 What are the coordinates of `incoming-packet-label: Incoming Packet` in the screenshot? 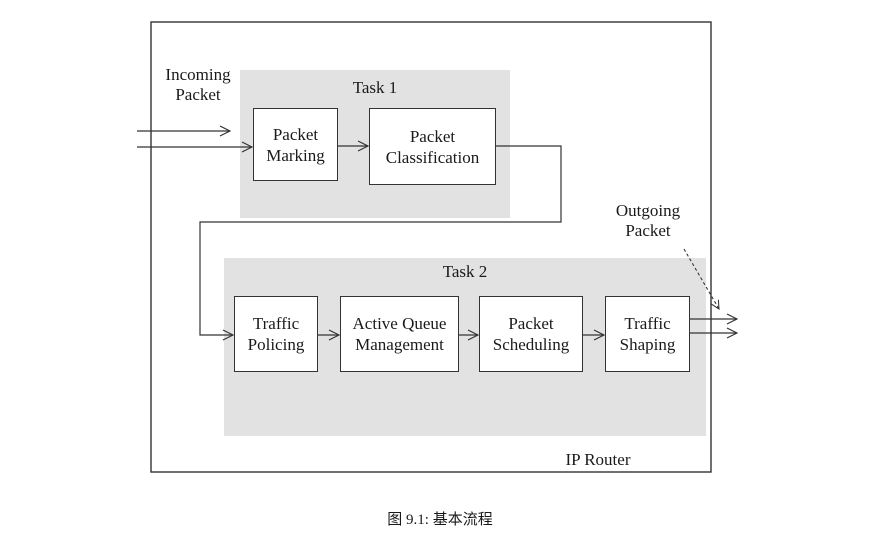 It's located at (198, 84).